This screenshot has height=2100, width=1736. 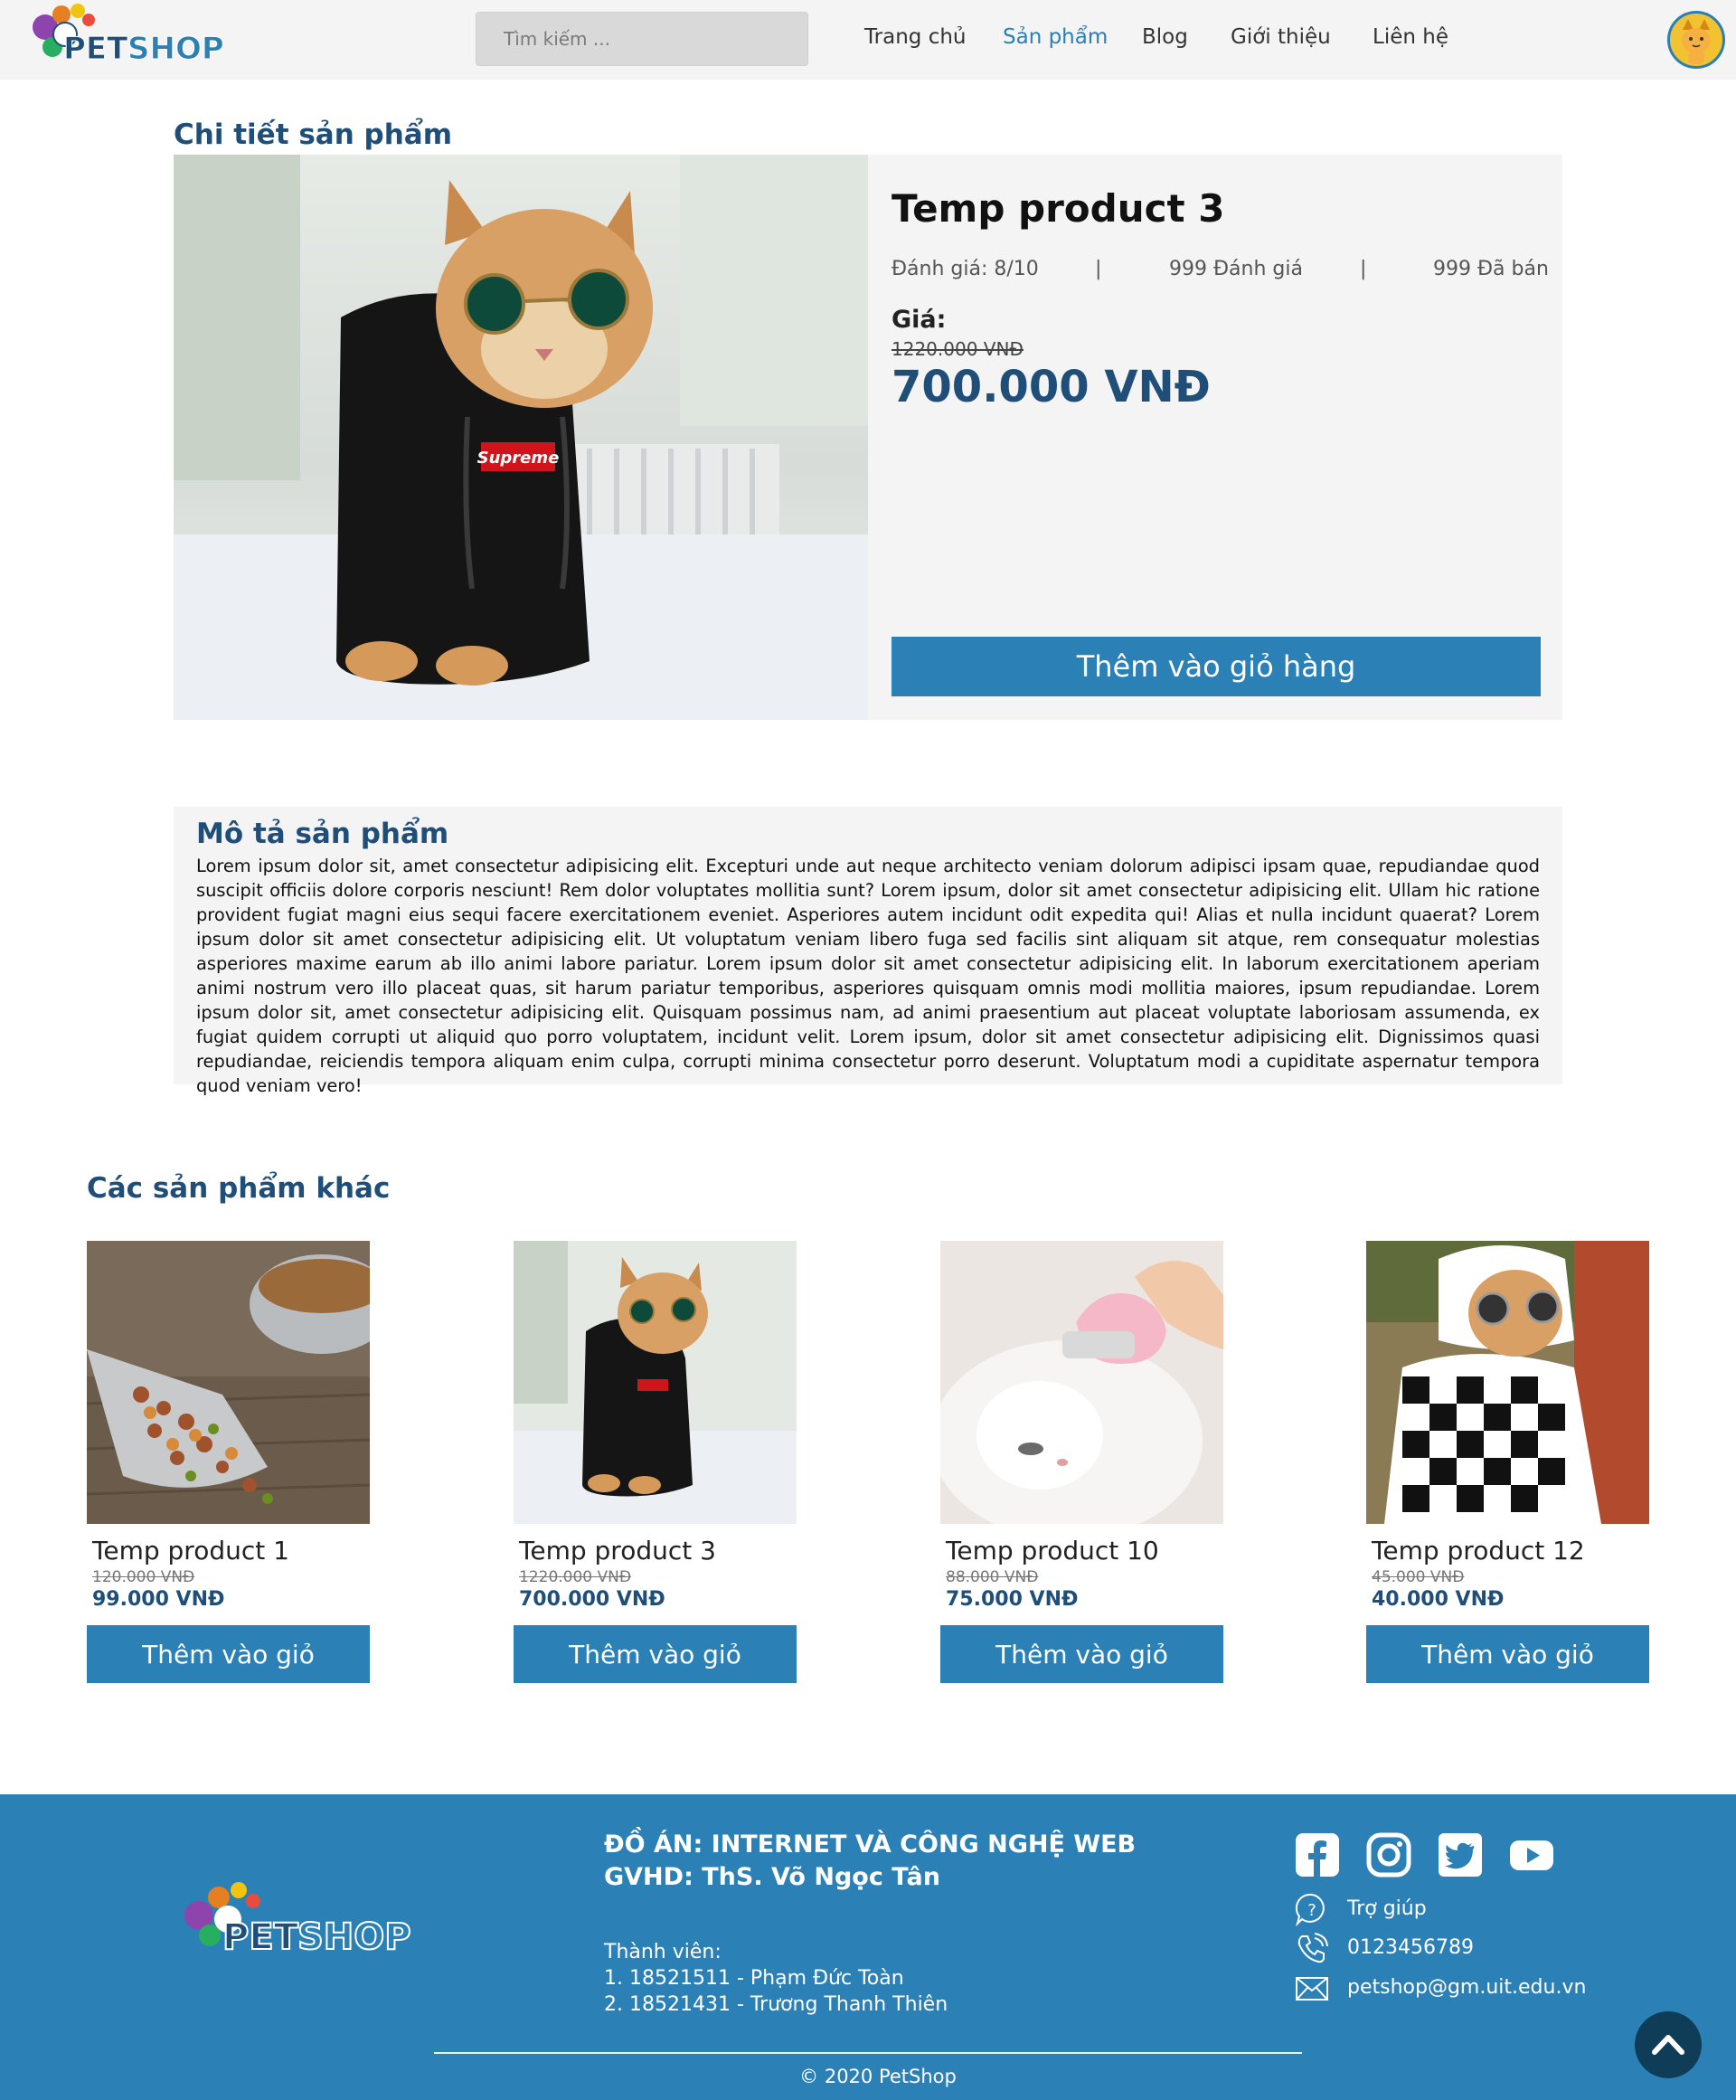 What do you see at coordinates (576, 1577) in the screenshot?
I see `card-original-price: 1220.000 VNĐ` at bounding box center [576, 1577].